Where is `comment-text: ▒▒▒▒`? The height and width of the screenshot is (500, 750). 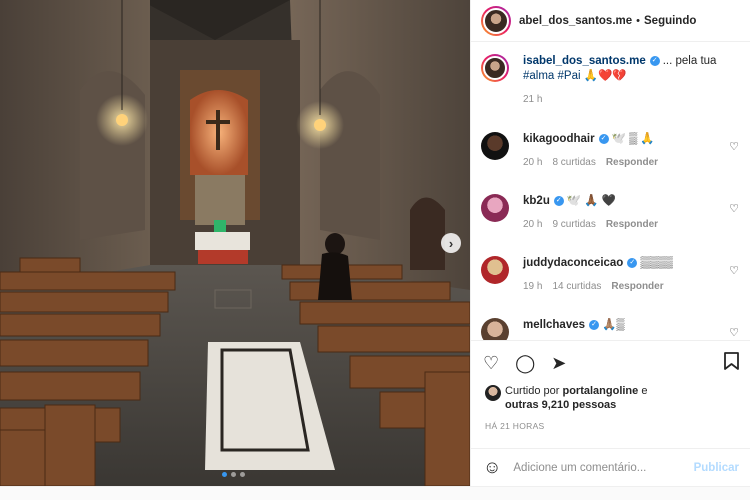 comment-text: ▒▒▒▒ is located at coordinates (656, 263).